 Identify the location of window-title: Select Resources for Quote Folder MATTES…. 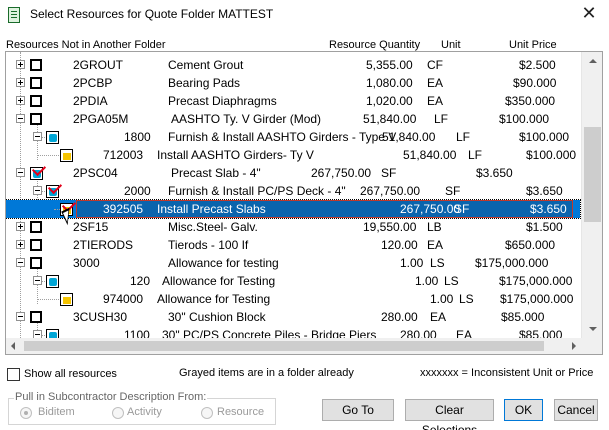
(152, 14).